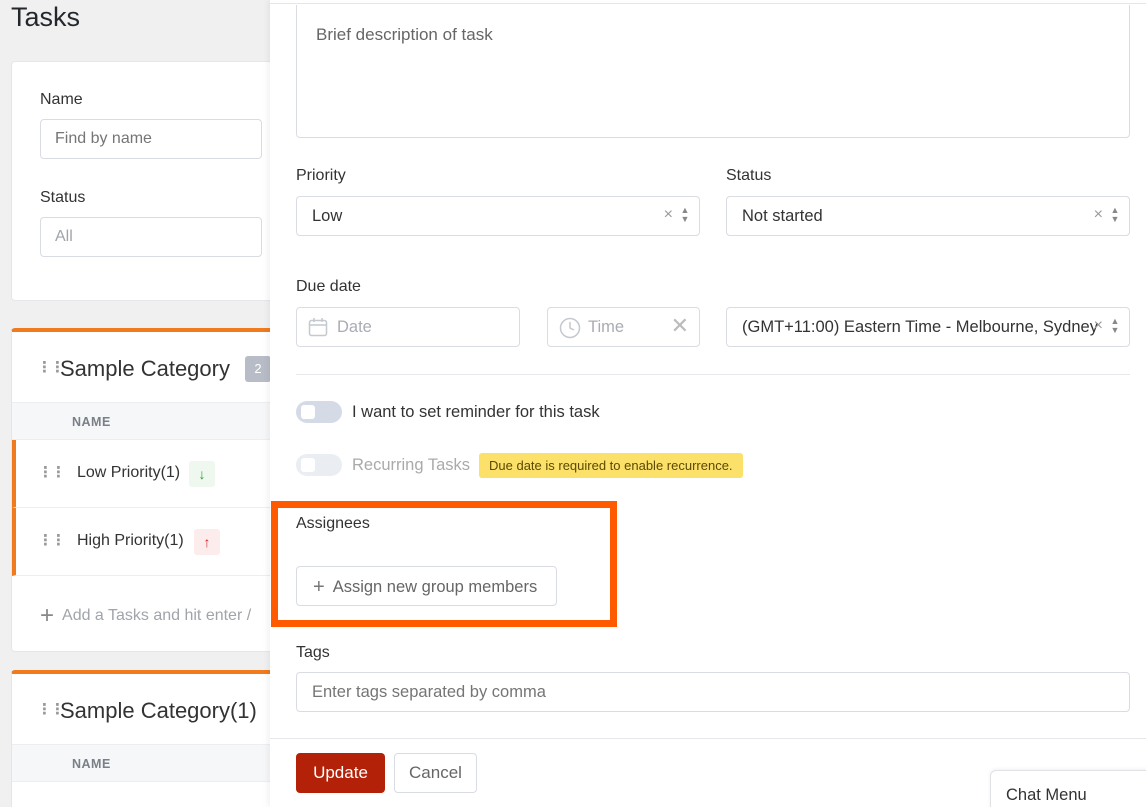 This screenshot has width=1146, height=807. What do you see at coordinates (340, 773) in the screenshot?
I see `update-button: Update` at bounding box center [340, 773].